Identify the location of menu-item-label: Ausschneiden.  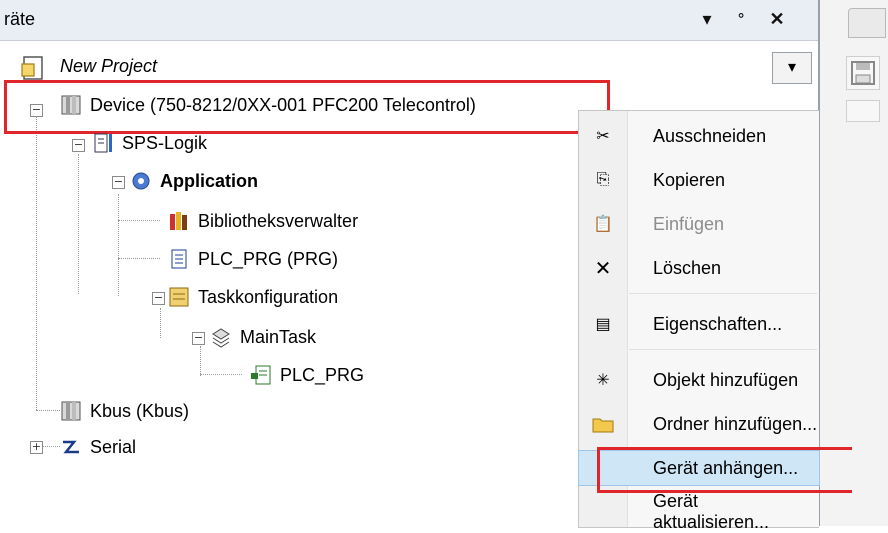
(710, 135).